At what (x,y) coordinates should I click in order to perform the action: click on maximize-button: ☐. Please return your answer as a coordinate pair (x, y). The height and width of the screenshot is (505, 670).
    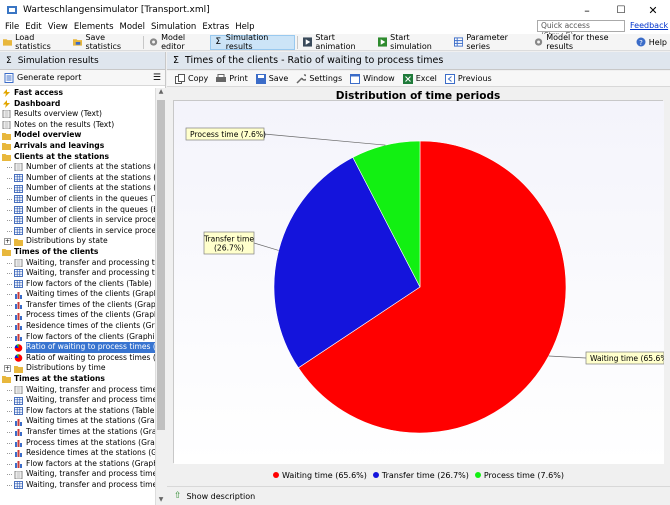
    Looking at the image, I should click on (621, 10).